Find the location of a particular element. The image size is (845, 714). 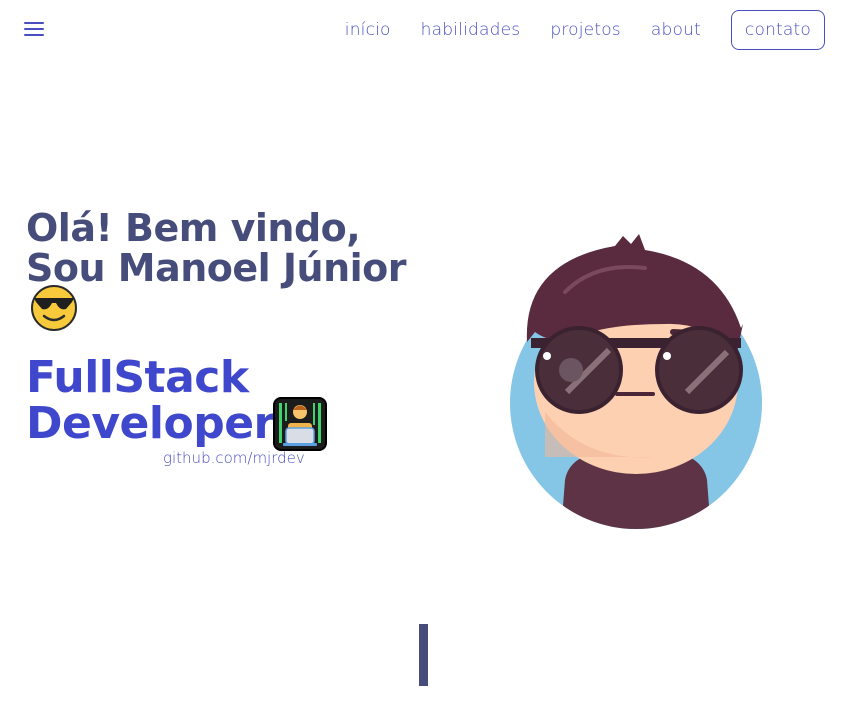

greeting-line-1: Olá! Bem vindo, is located at coordinates (193, 228).